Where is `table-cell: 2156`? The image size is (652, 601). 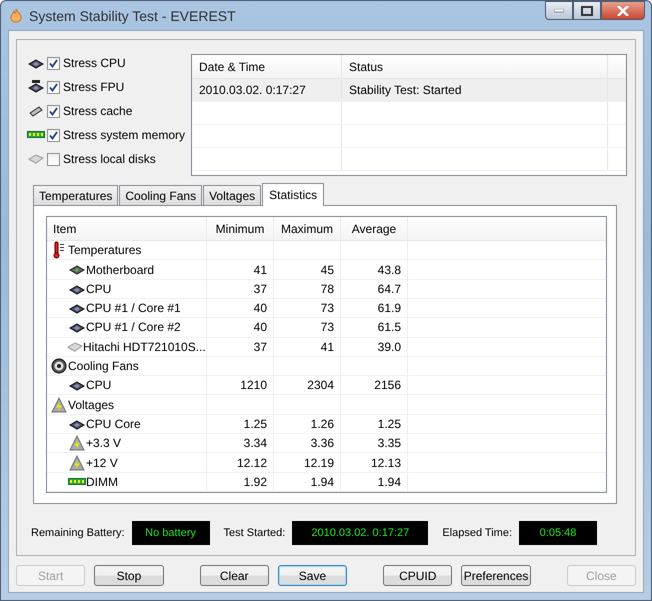
table-cell: 2156 is located at coordinates (374, 385).